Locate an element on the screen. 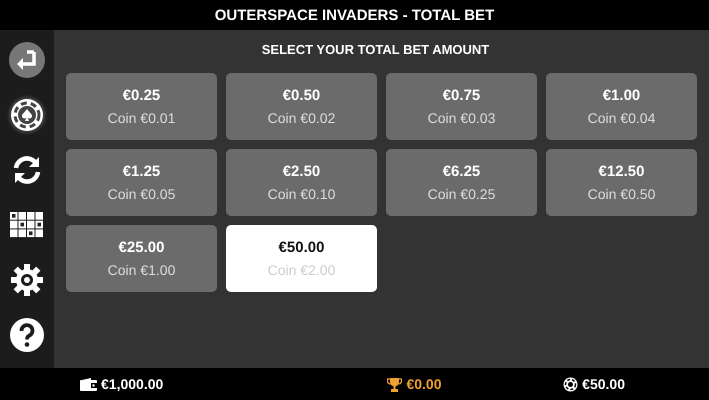  bet-option: €1.00 Coin €0.04 is located at coordinates (621, 106).